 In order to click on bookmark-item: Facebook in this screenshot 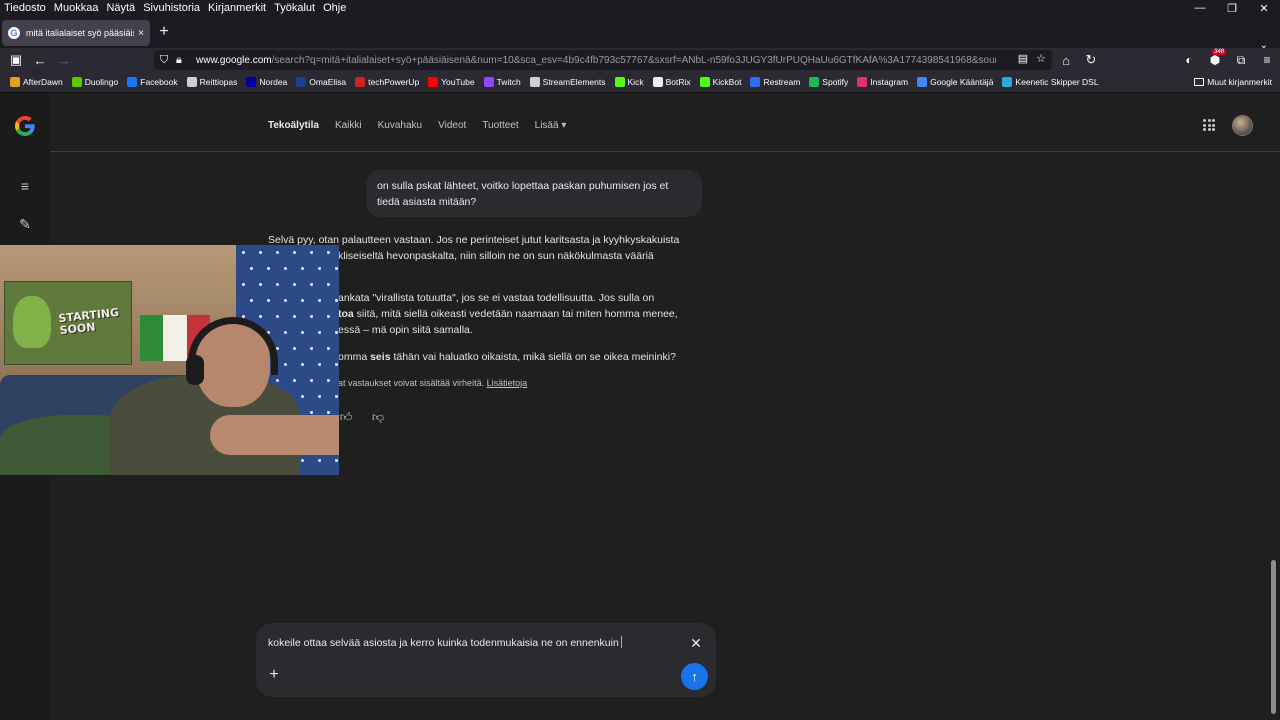, I will do `click(152, 82)`.